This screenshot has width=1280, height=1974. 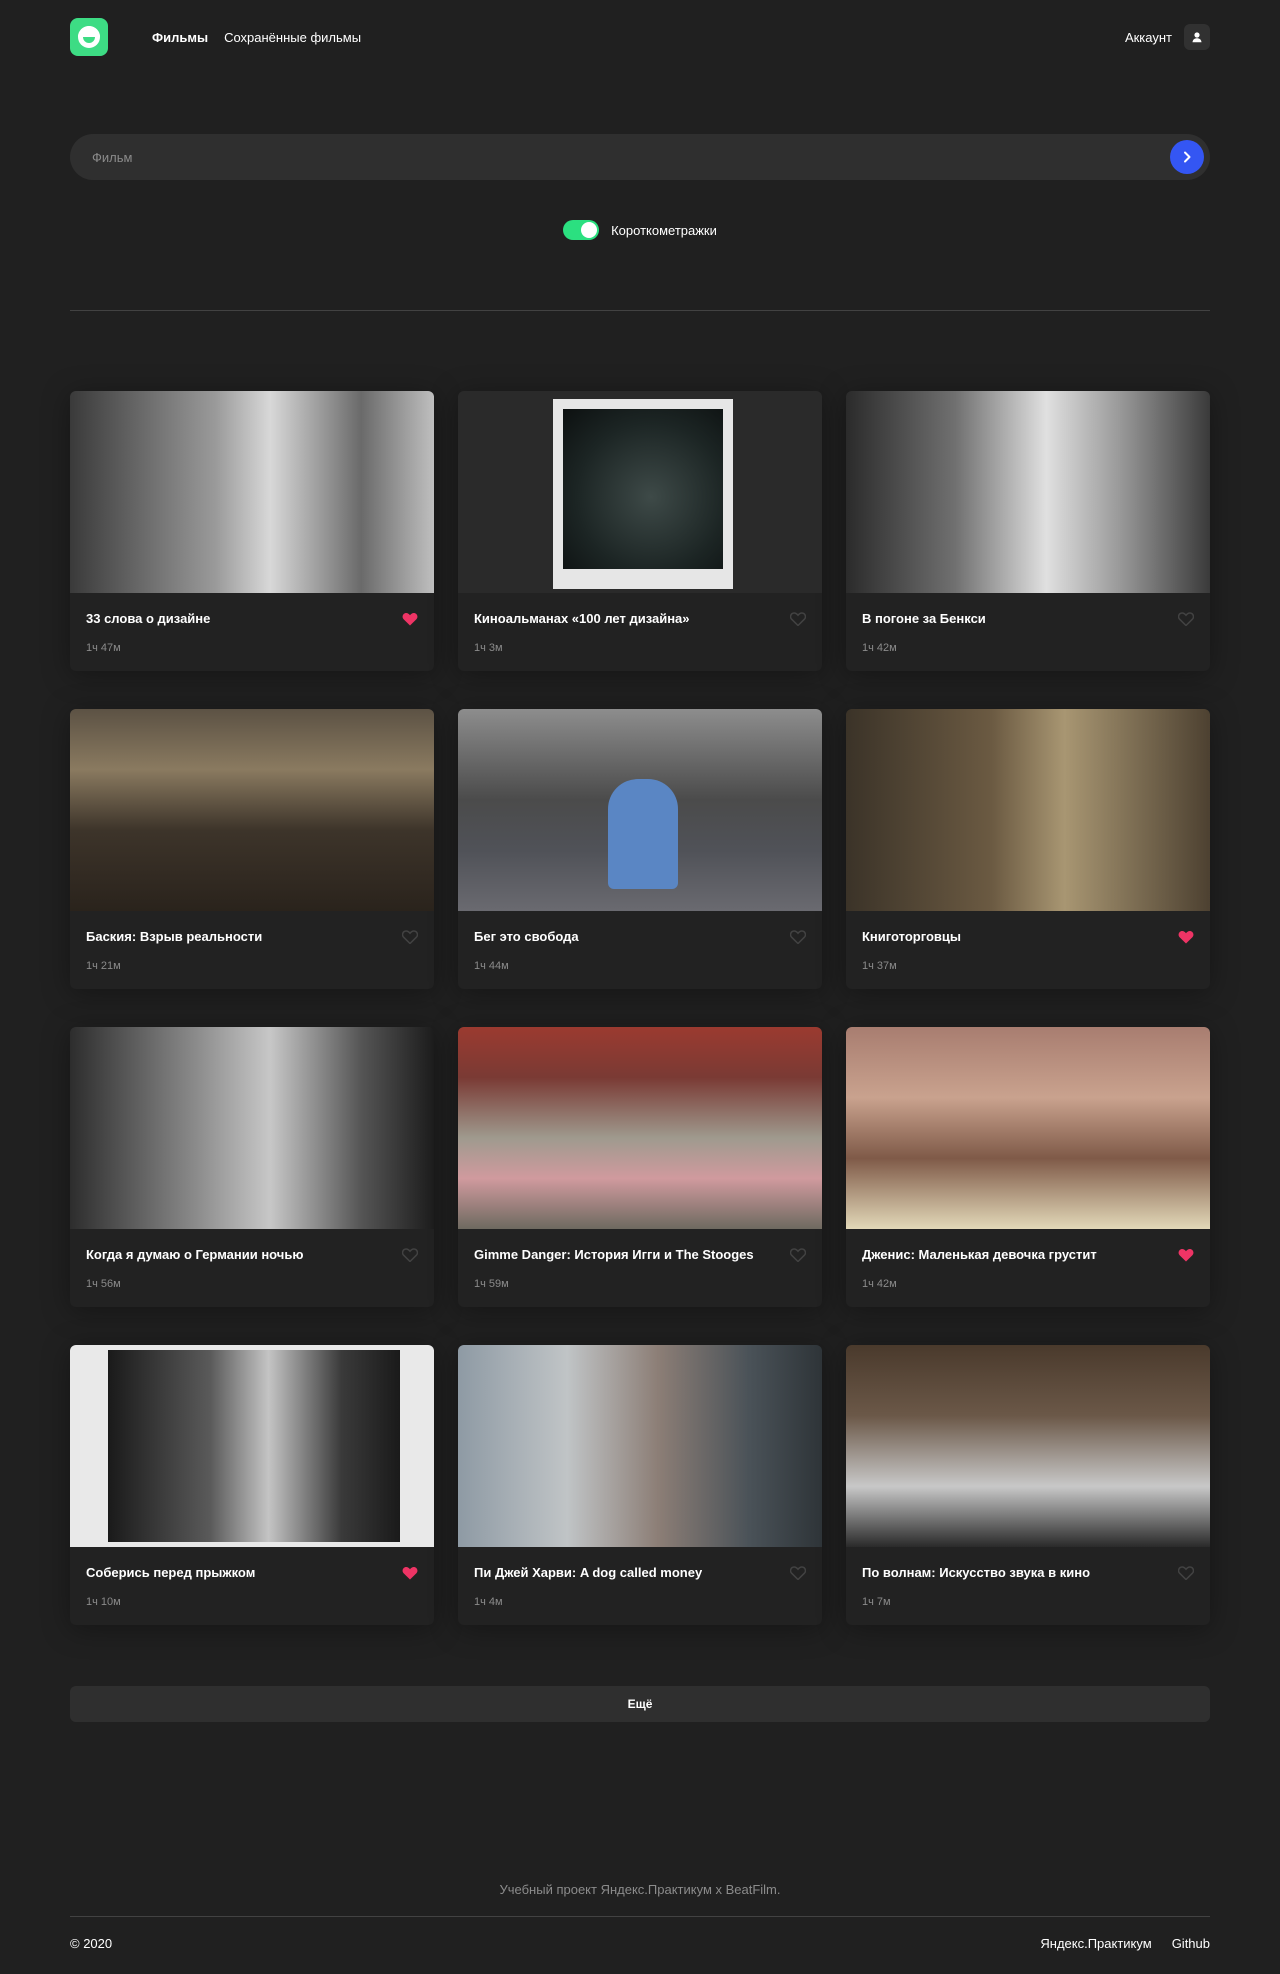 I want to click on movie-duration: 1ч 21м, so click(x=103, y=966).